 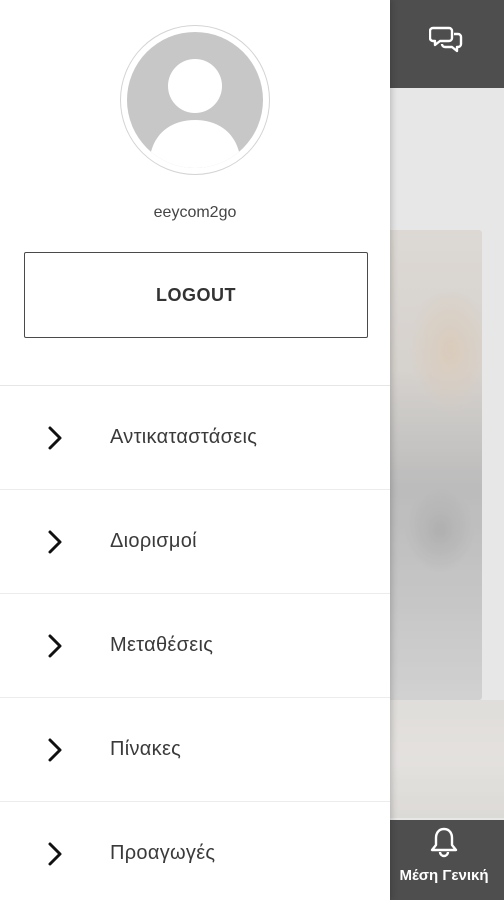 What do you see at coordinates (163, 853) in the screenshot?
I see `menu-item-label: Προαγωγές` at bounding box center [163, 853].